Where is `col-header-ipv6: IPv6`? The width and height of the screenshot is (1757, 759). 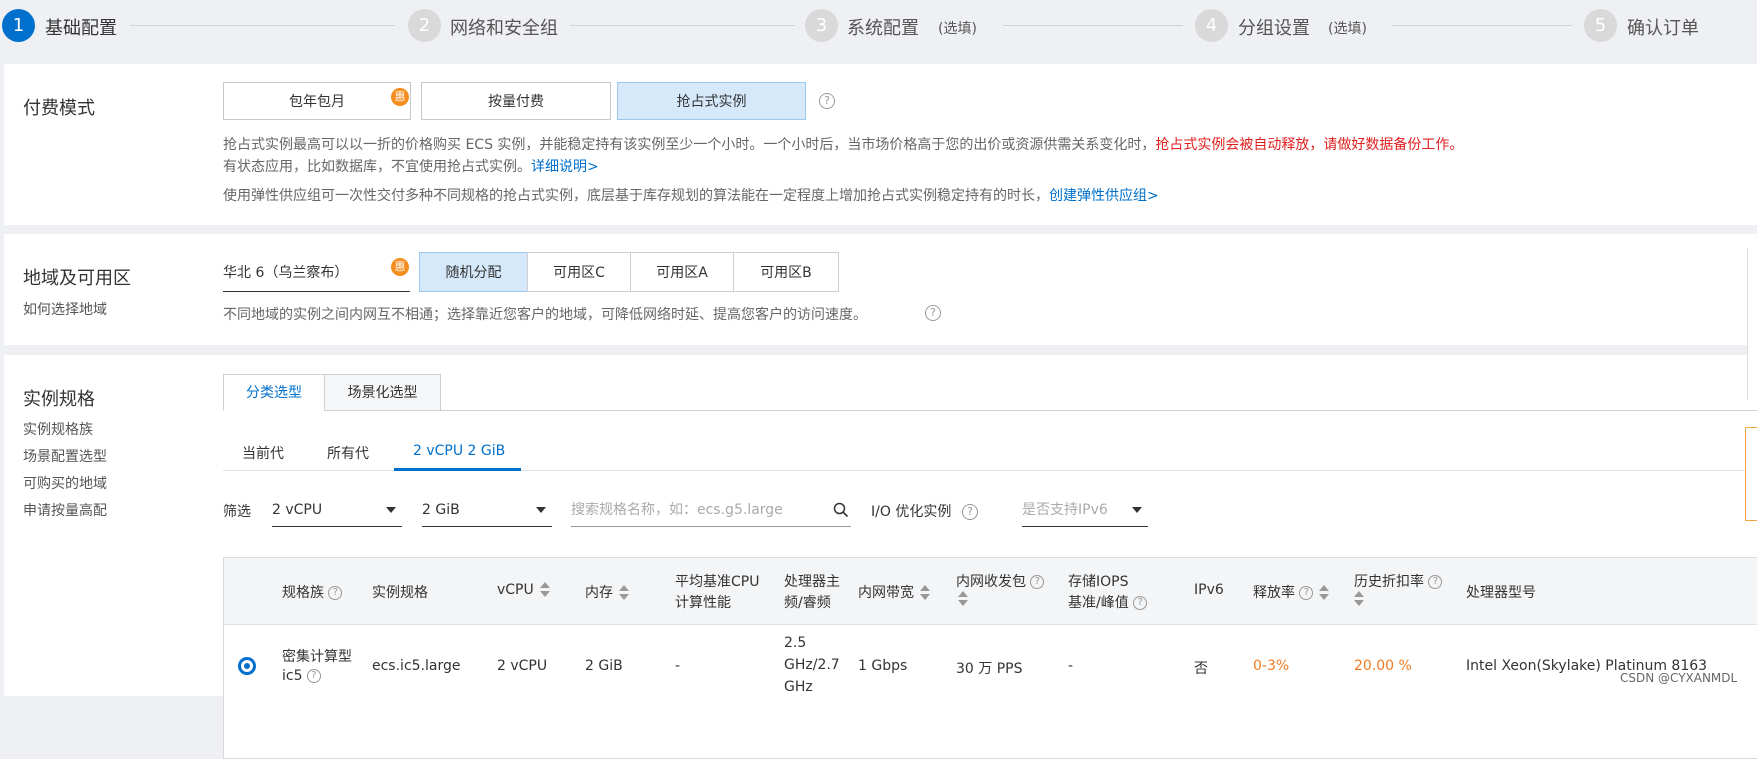
col-header-ipv6: IPv6 is located at coordinates (1209, 590).